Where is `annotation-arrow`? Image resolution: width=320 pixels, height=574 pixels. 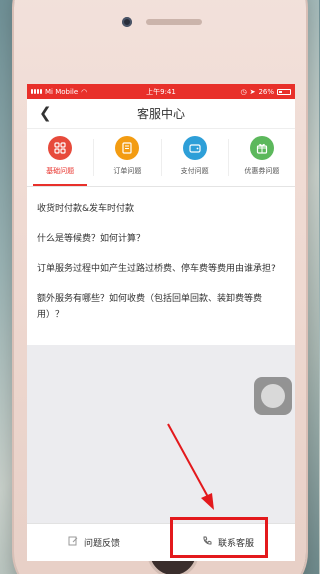
annotation-arrow is located at coordinates (190, 466).